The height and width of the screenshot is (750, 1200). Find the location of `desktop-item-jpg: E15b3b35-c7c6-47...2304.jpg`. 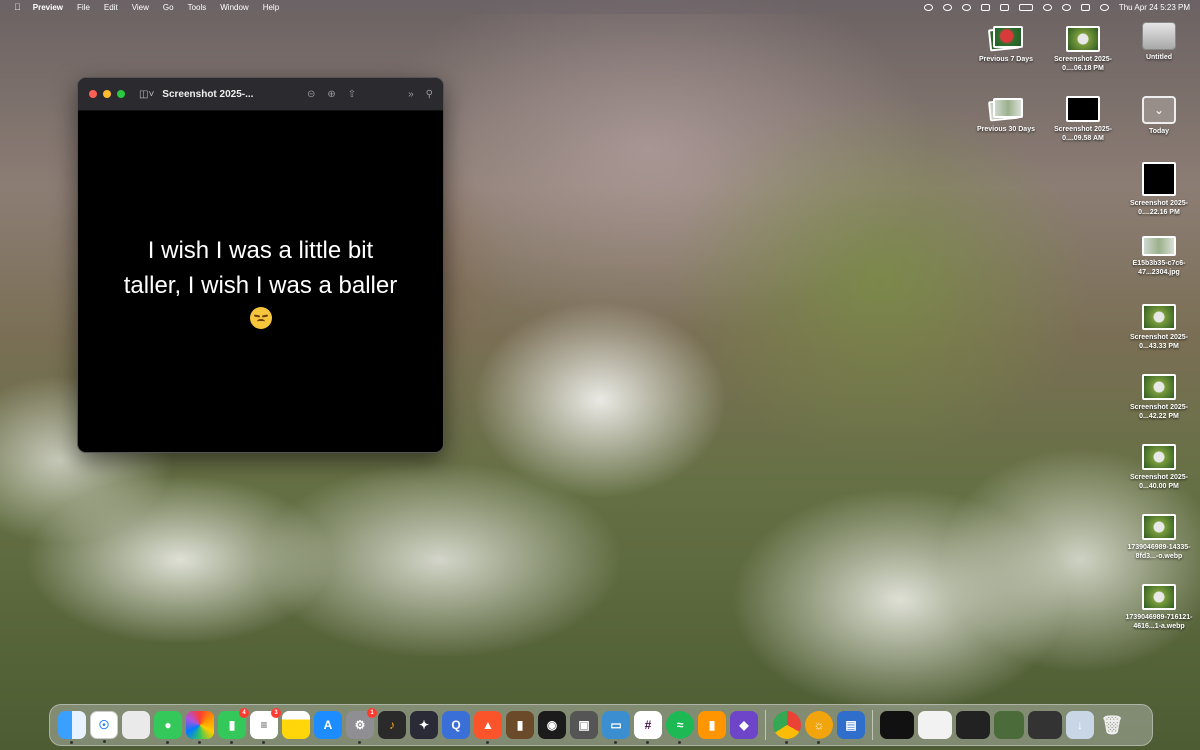

desktop-item-jpg: E15b3b35-c7c6-47...2304.jpg is located at coordinates (1159, 256).